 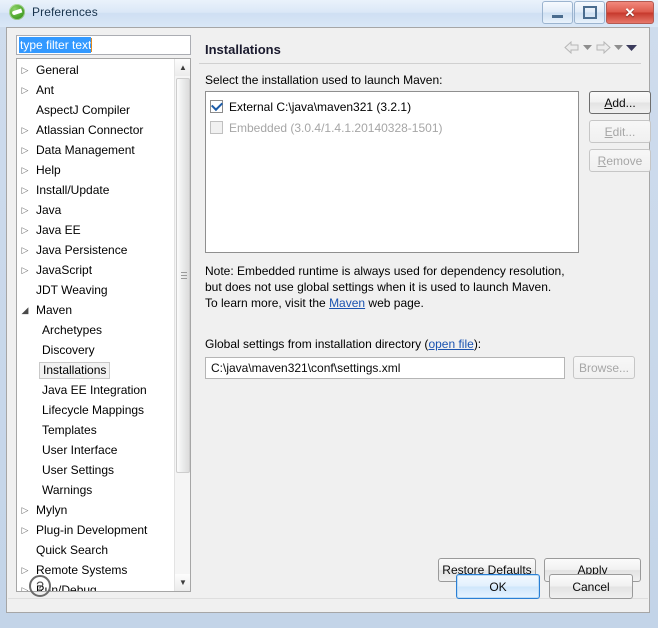 I want to click on tree-scrollbar: ▲ ▼, so click(x=182, y=325).